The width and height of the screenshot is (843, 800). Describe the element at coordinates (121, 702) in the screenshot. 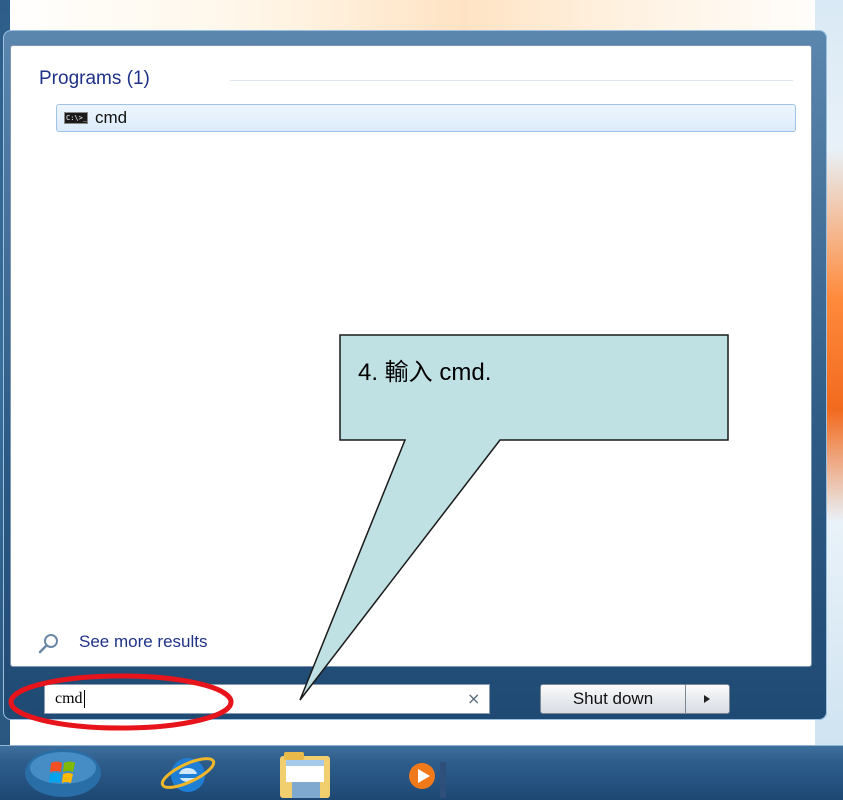

I see `highlight-oval` at that location.